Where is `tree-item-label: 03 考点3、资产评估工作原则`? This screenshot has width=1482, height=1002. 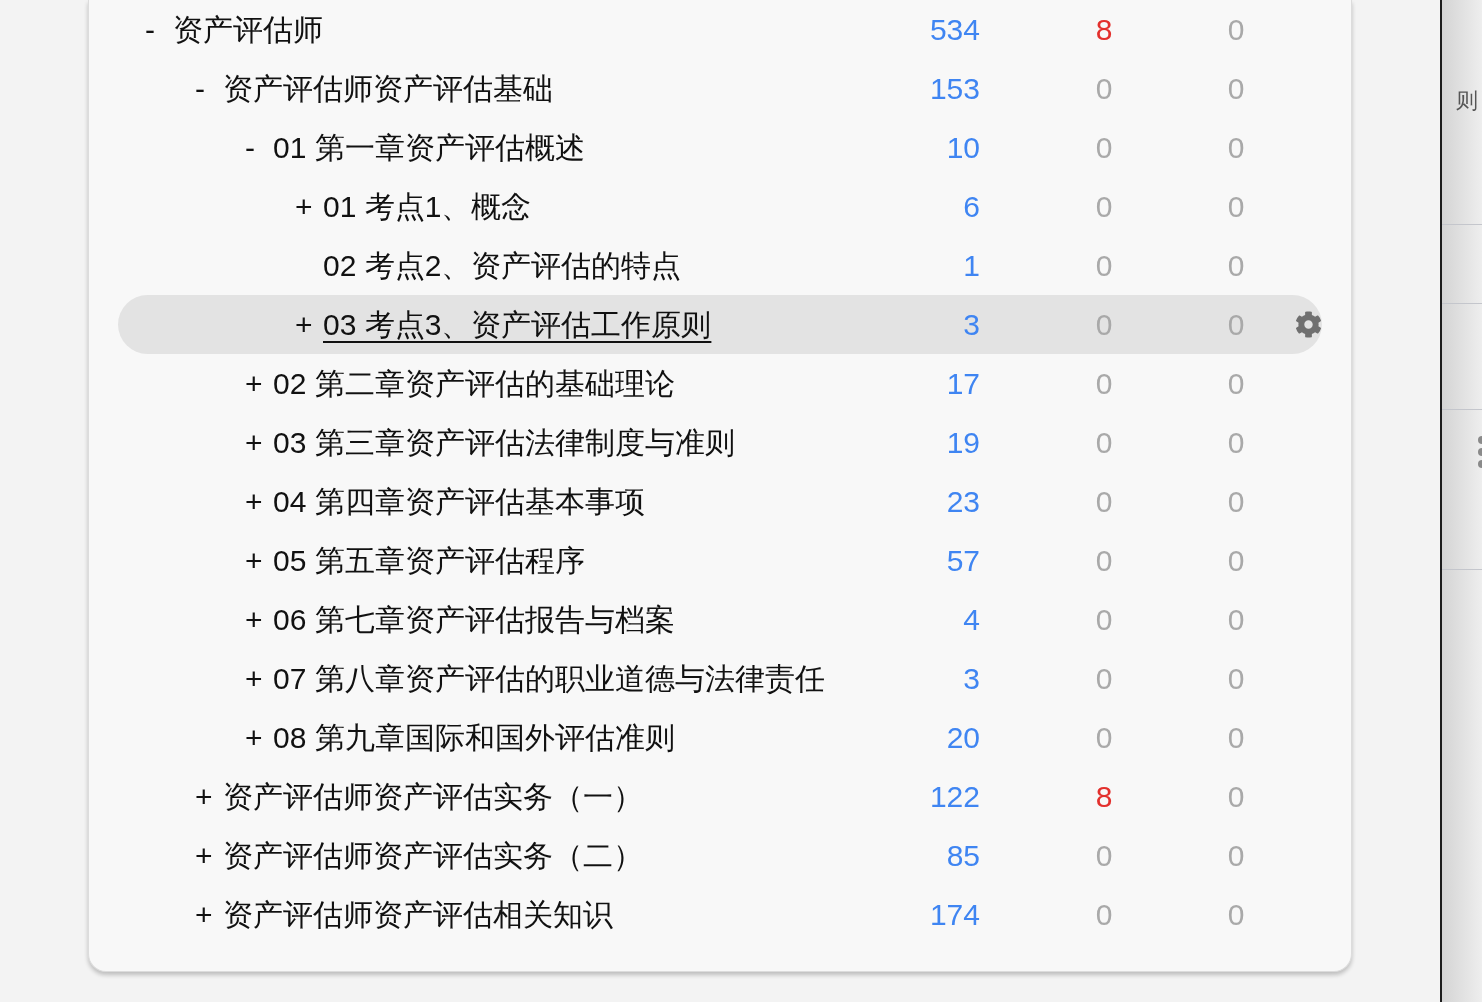
tree-item-label: 03 考点3、资产评估工作原则 is located at coordinates (517, 324).